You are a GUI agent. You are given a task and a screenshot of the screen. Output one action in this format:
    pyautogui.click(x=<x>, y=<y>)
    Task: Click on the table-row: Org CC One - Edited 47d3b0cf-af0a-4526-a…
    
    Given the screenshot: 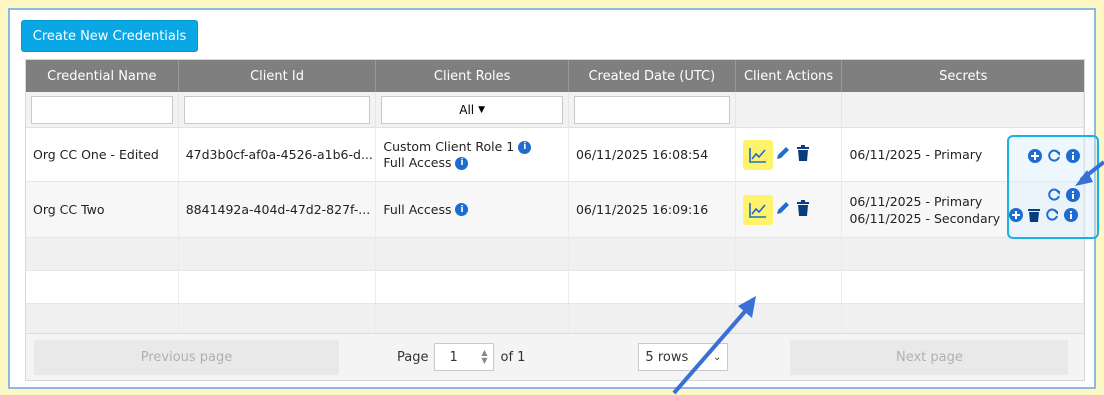 What is the action you would take?
    pyautogui.click(x=555, y=155)
    